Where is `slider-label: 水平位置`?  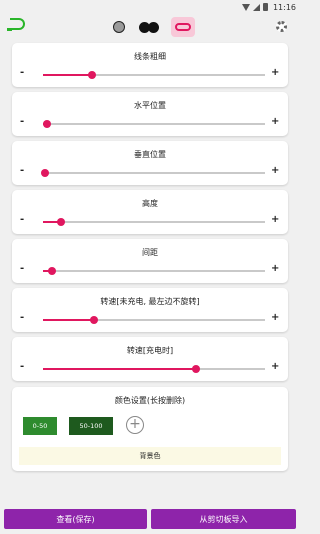
slider-label: 水平位置 is located at coordinates (150, 105).